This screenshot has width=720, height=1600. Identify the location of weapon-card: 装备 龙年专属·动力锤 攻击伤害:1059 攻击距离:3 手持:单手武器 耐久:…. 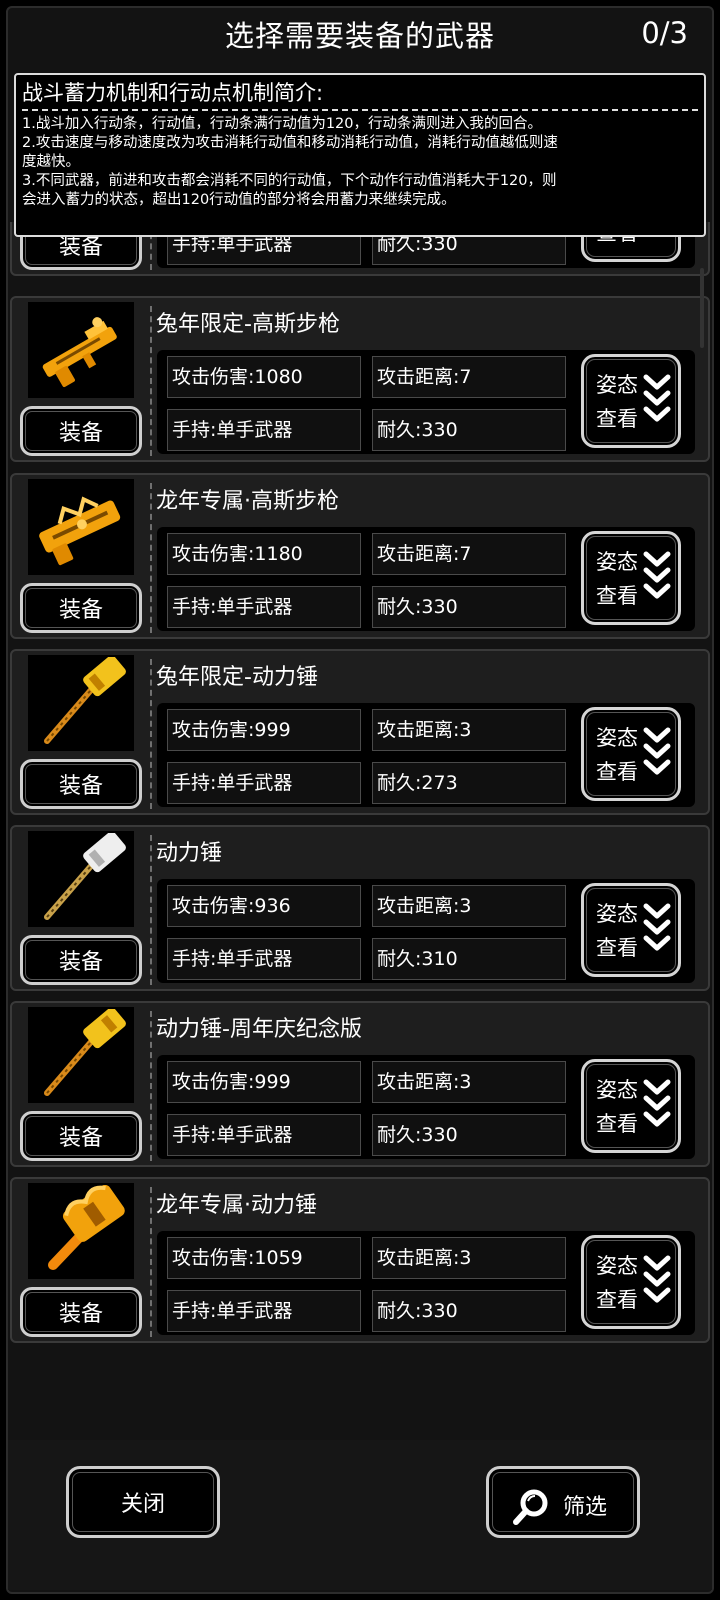
(360, 1260).